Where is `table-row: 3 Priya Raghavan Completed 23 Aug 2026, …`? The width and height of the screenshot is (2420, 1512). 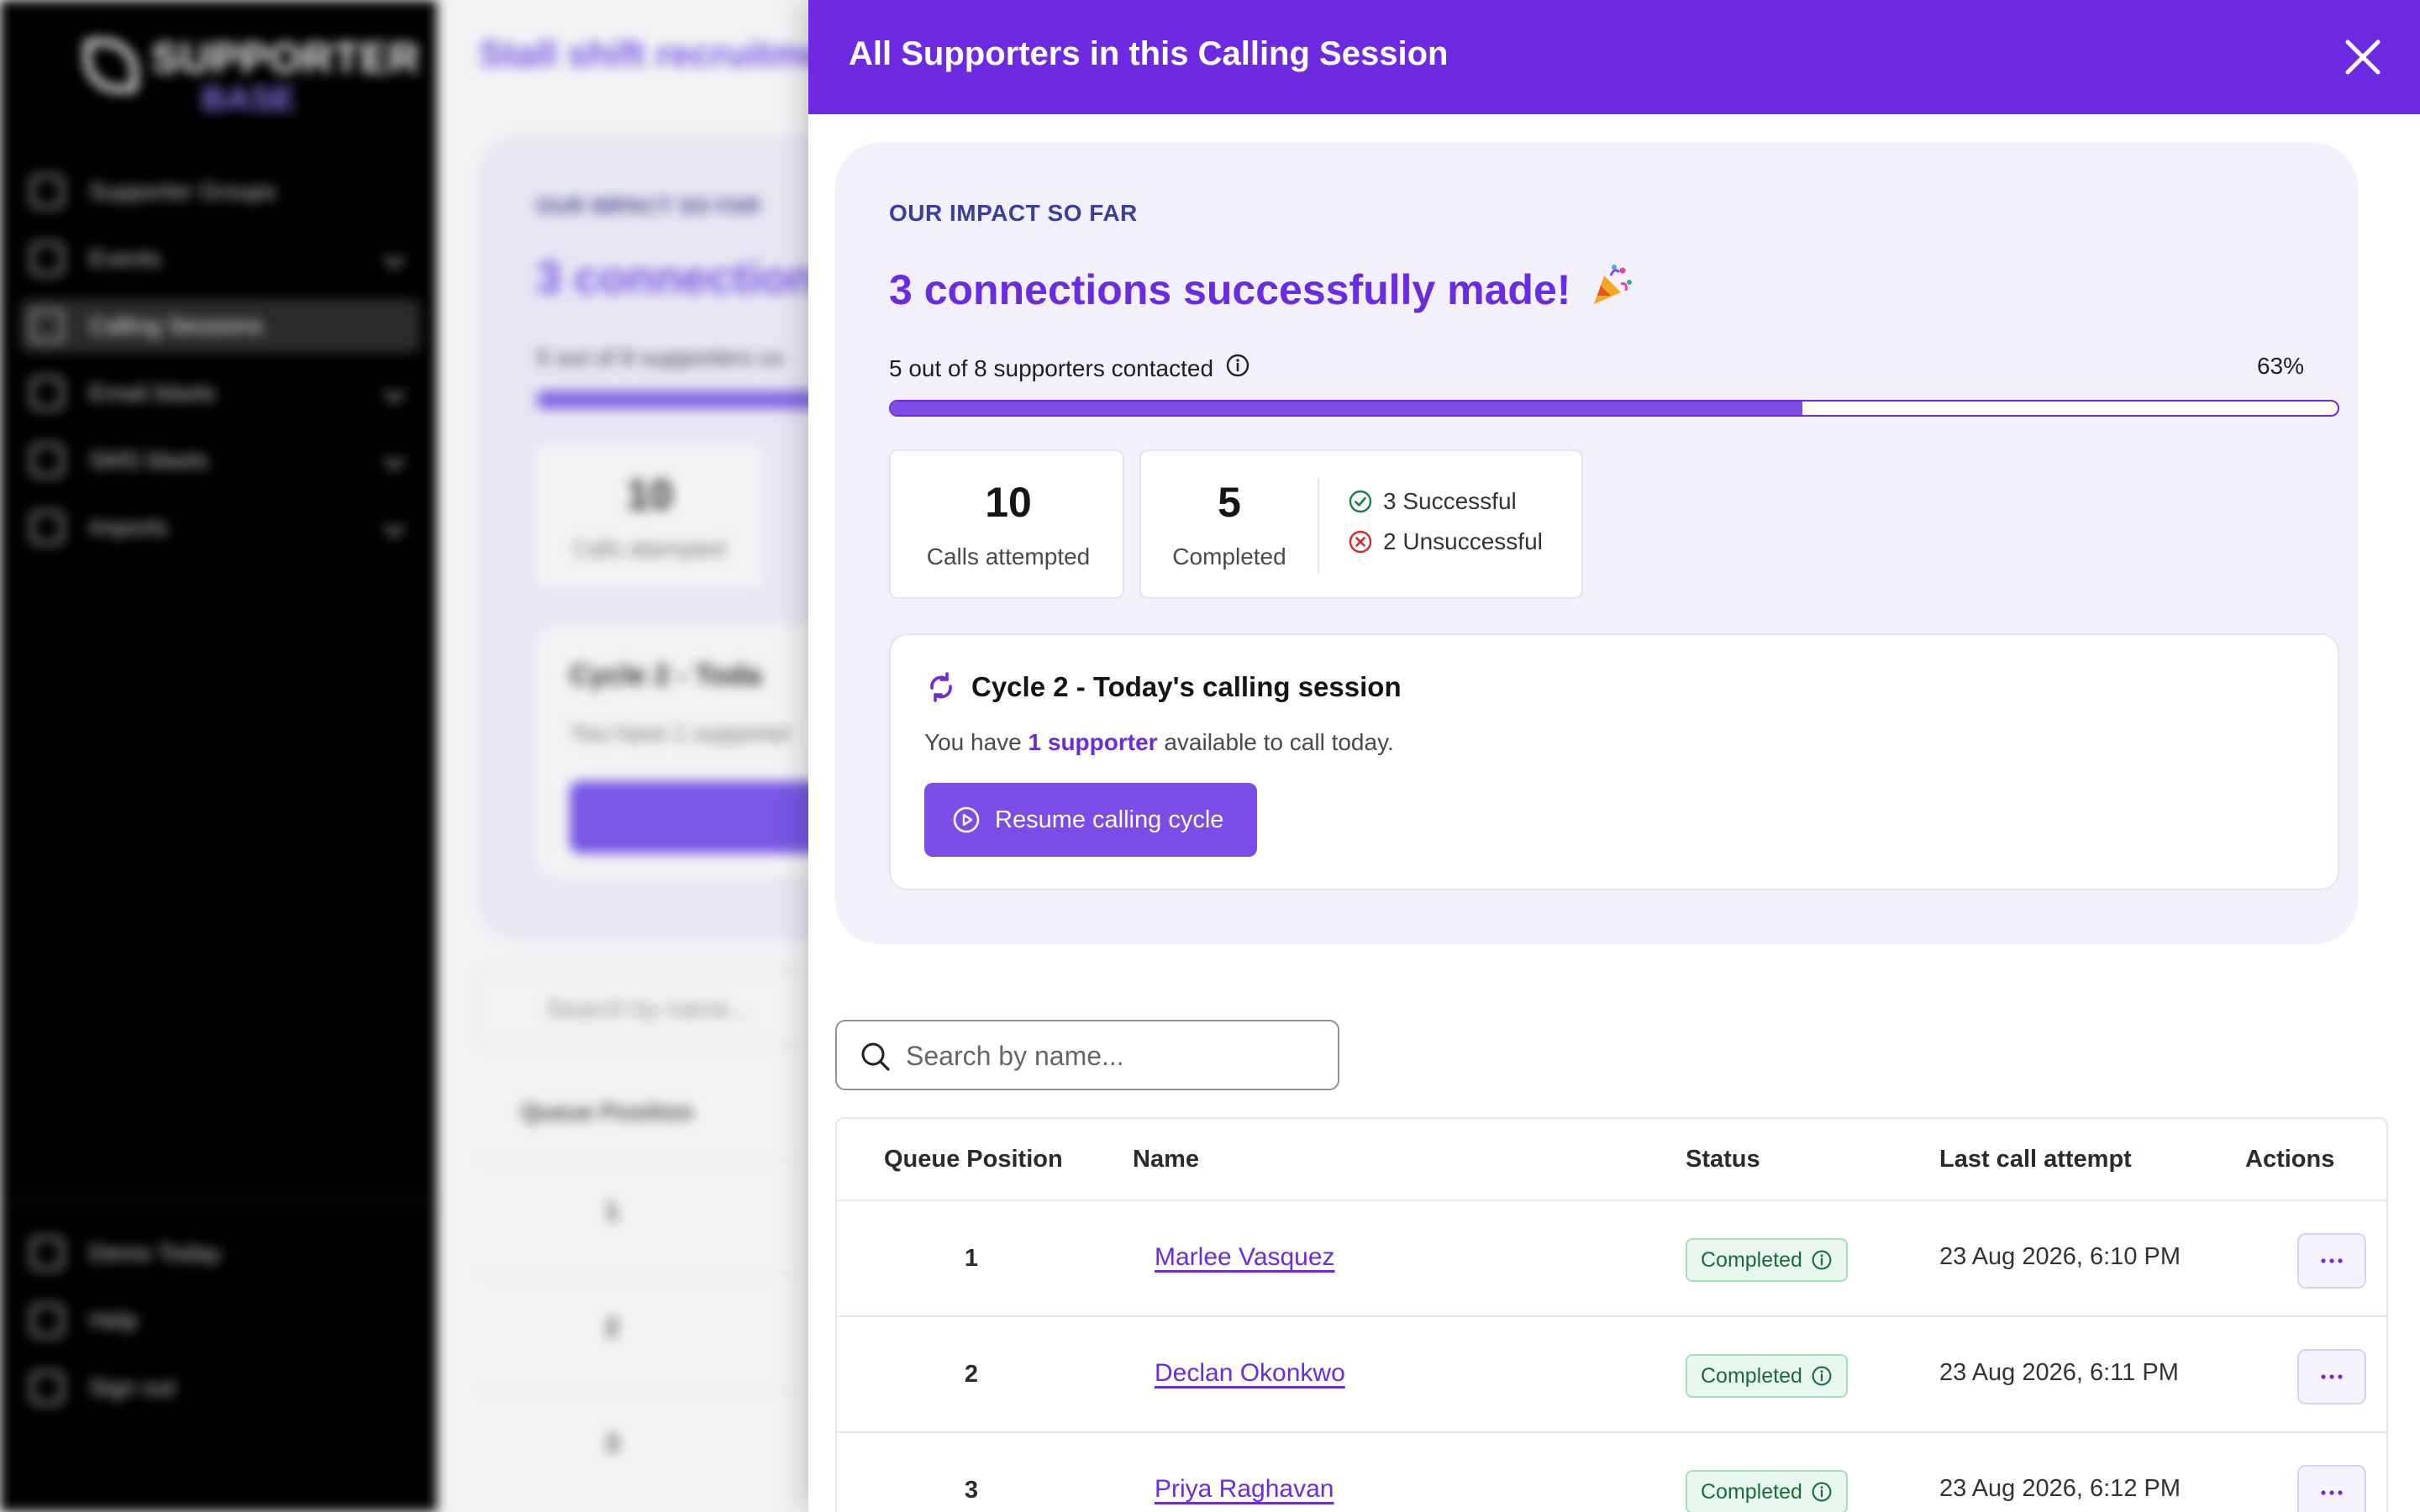 table-row: 3 Priya Raghavan Completed 23 Aug 2026, … is located at coordinates (1612, 1472).